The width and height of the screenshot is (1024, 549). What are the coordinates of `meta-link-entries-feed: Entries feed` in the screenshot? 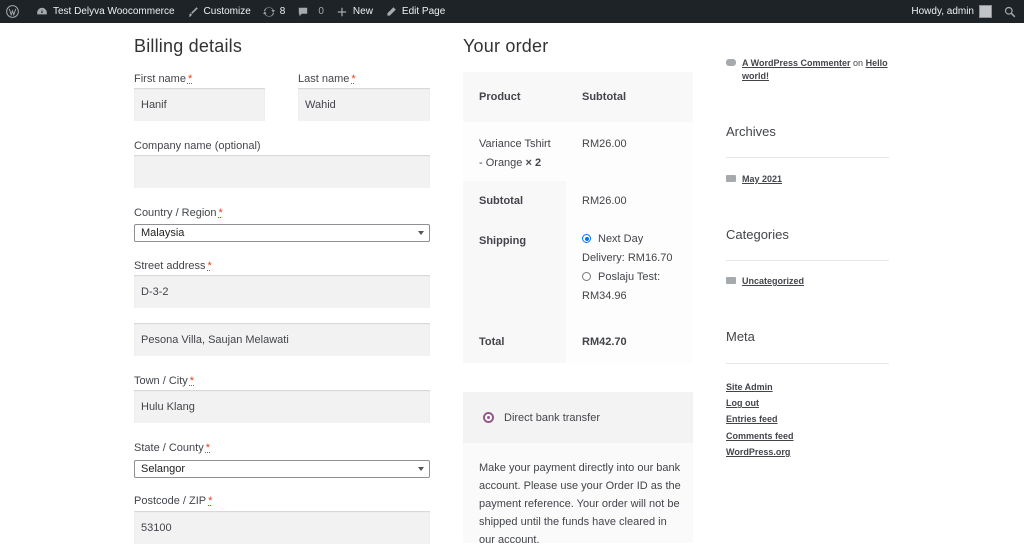 It's located at (752, 419).